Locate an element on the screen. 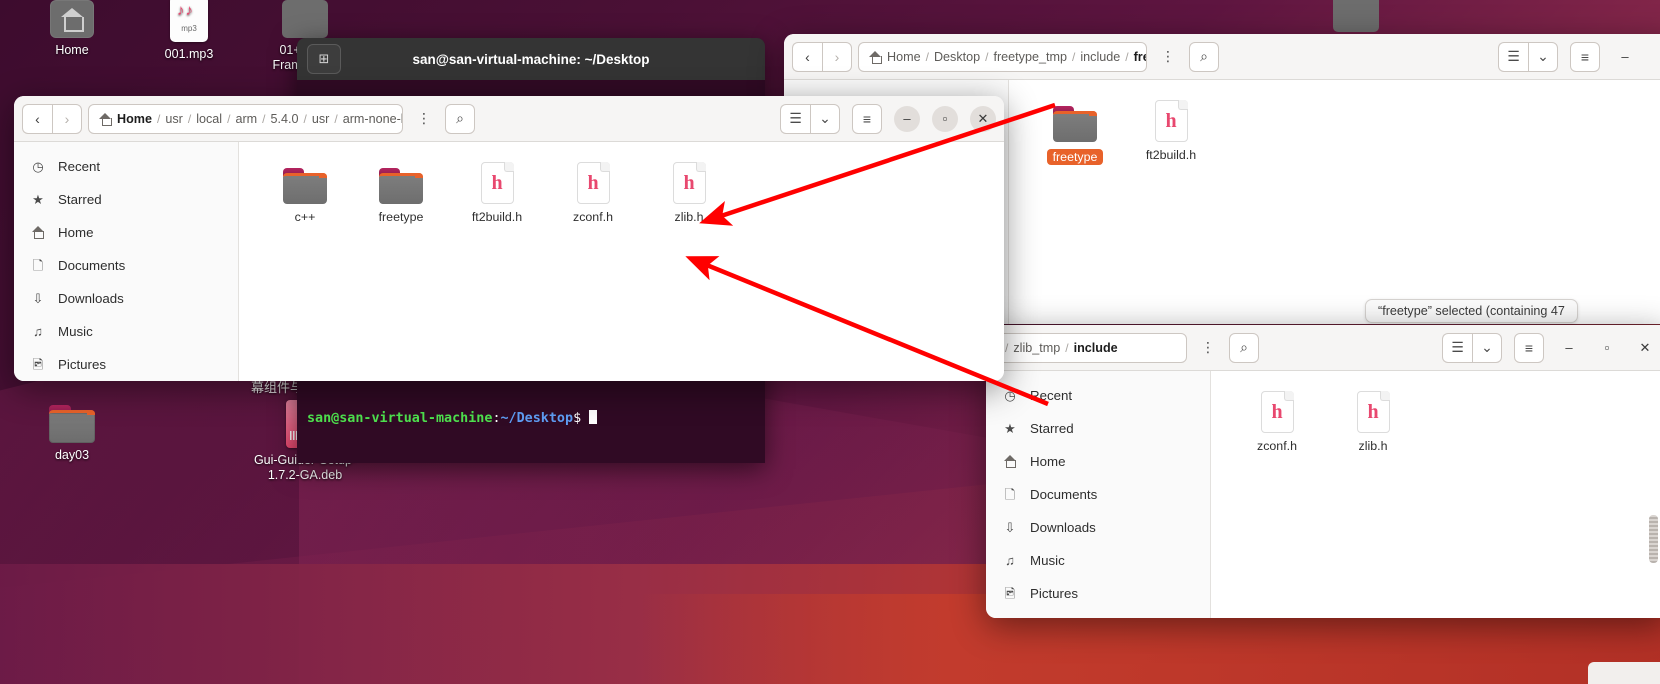  file-grid-pane: freetype h ft2build.h is located at coordinates (1334, 202).